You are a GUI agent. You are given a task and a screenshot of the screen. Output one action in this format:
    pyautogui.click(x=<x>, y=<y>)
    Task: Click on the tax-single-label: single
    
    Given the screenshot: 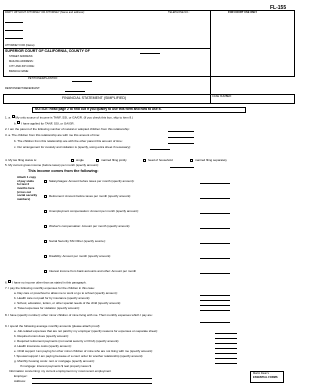 What is the action you would take?
    pyautogui.click(x=80, y=160)
    